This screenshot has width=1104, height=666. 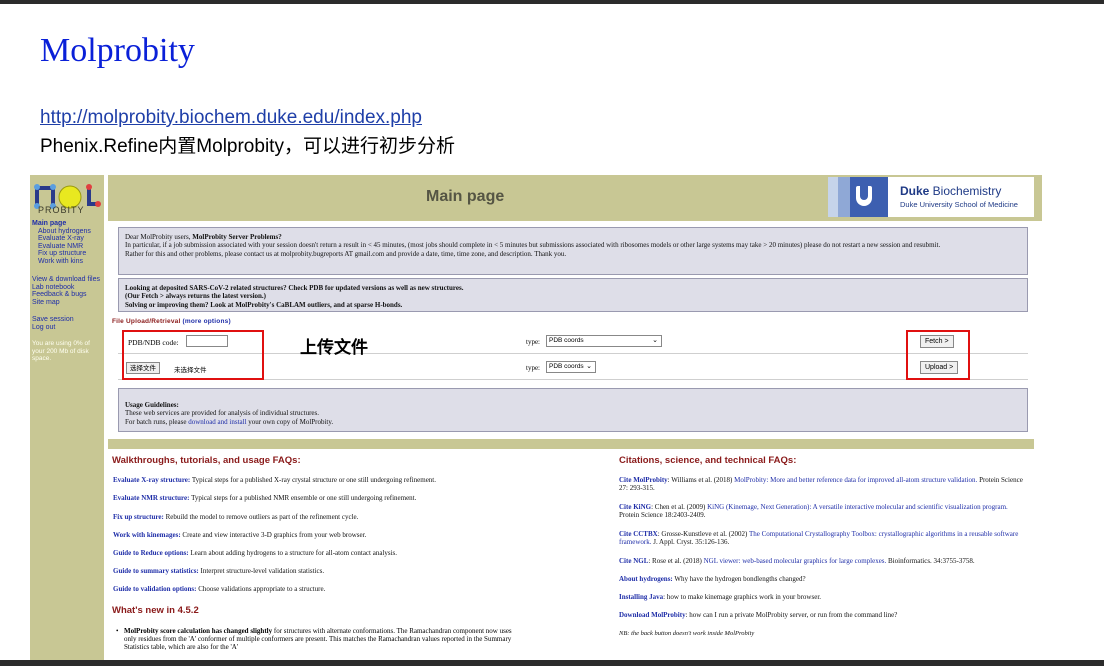 I want to click on sidebar-item-work-with-kins: Work with kins, so click(x=61, y=262).